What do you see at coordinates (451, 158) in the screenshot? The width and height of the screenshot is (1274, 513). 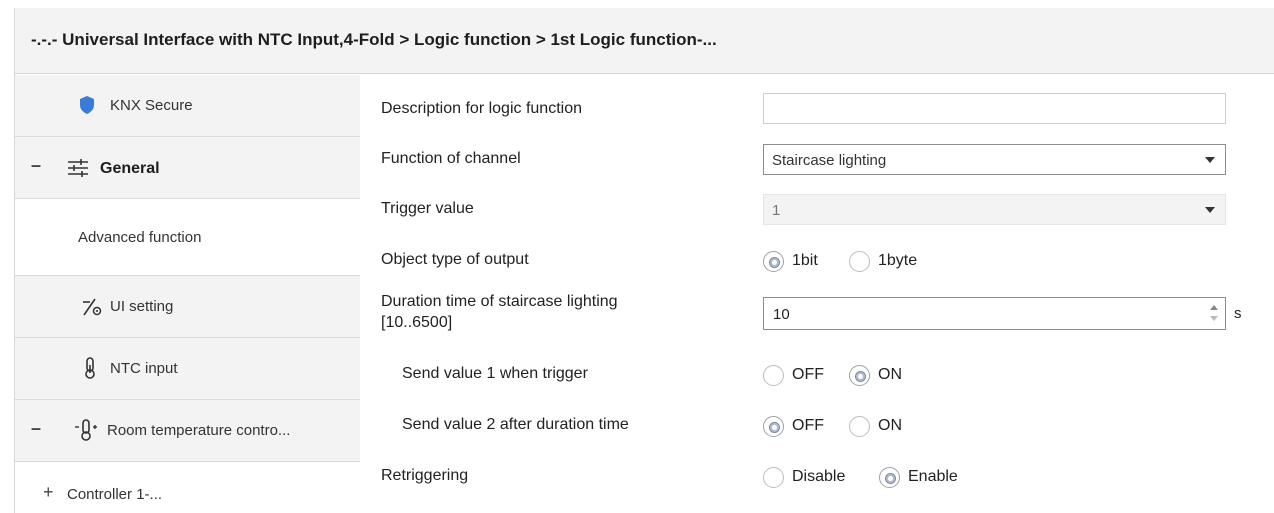 I see `function-of-channel-label: Function of channel` at bounding box center [451, 158].